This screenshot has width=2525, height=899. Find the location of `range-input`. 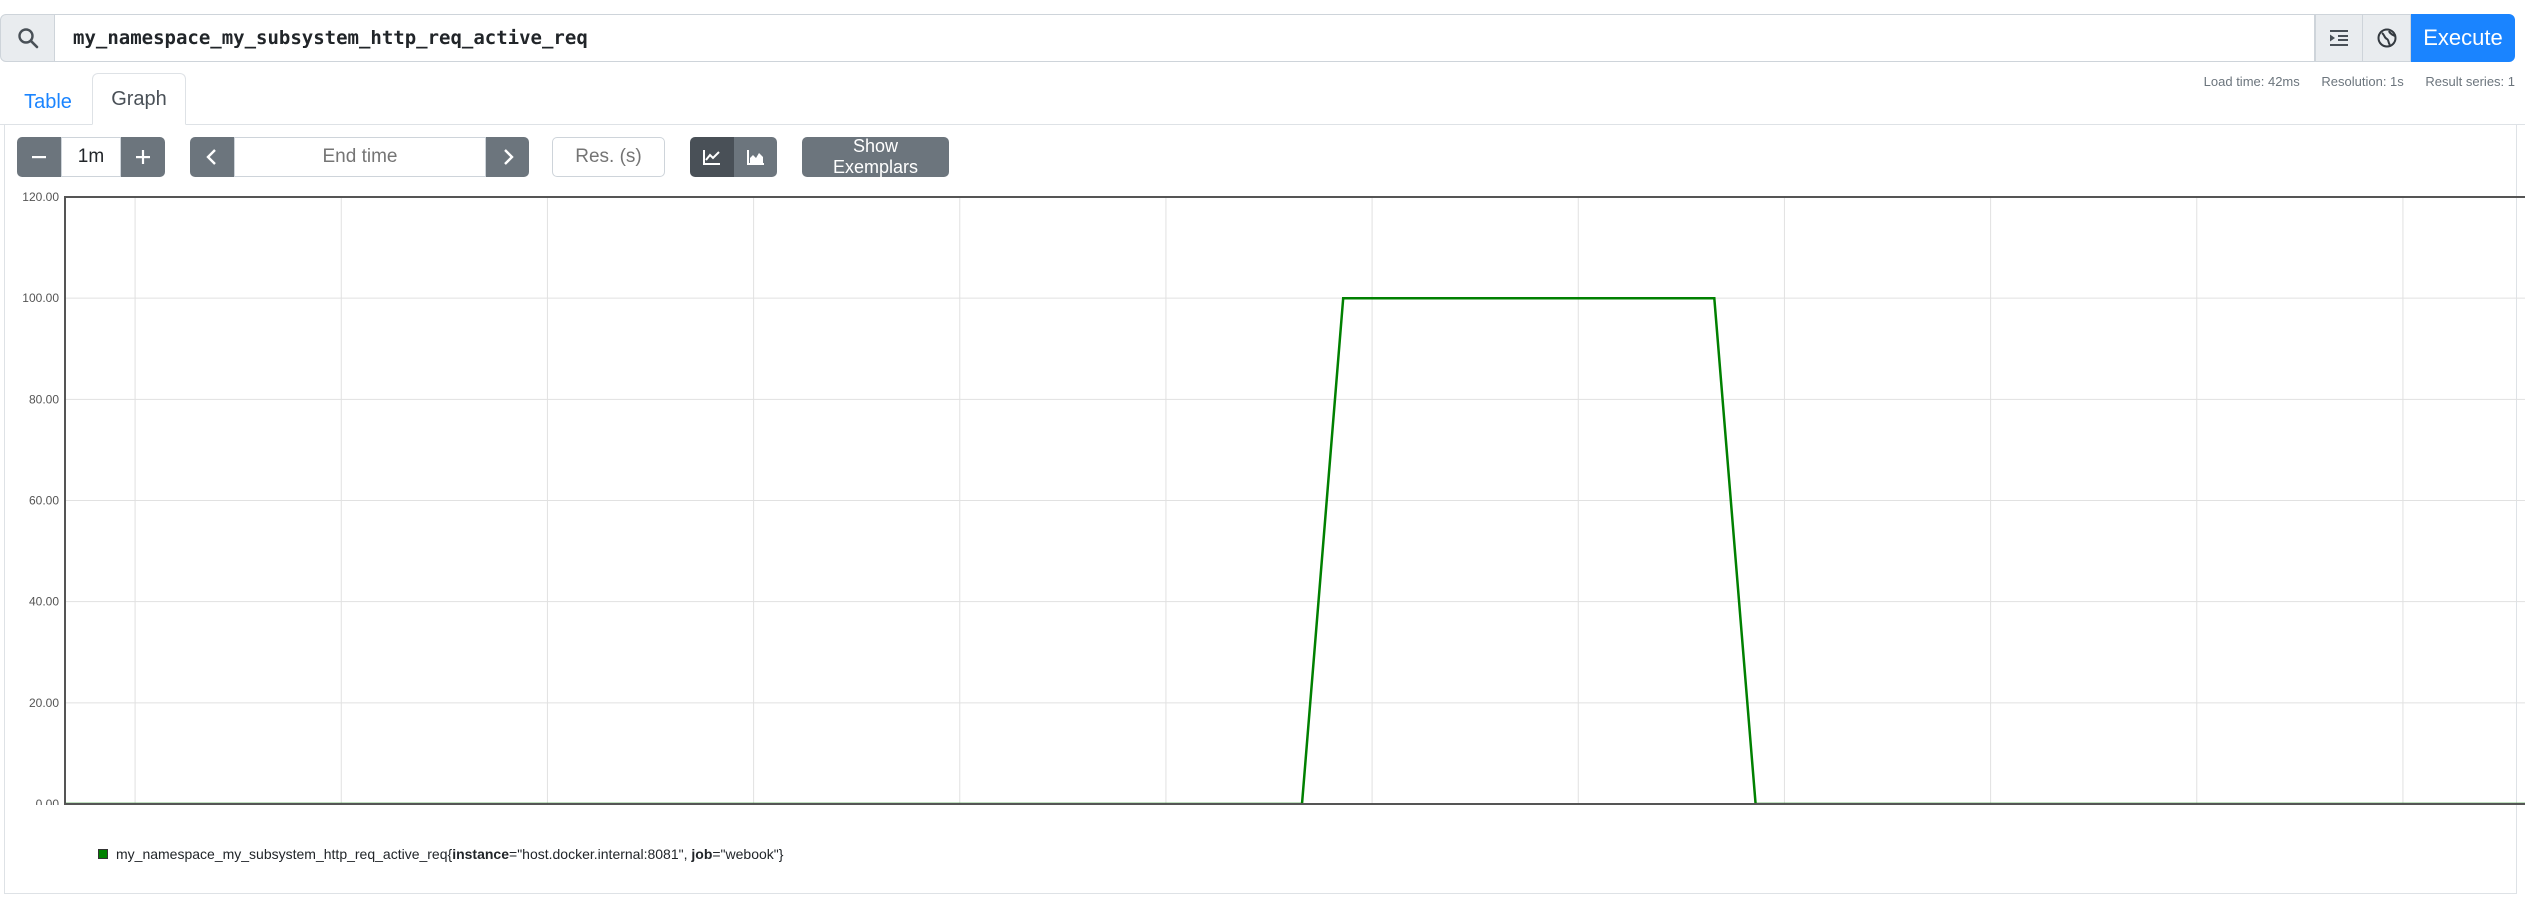

range-input is located at coordinates (91, 157).